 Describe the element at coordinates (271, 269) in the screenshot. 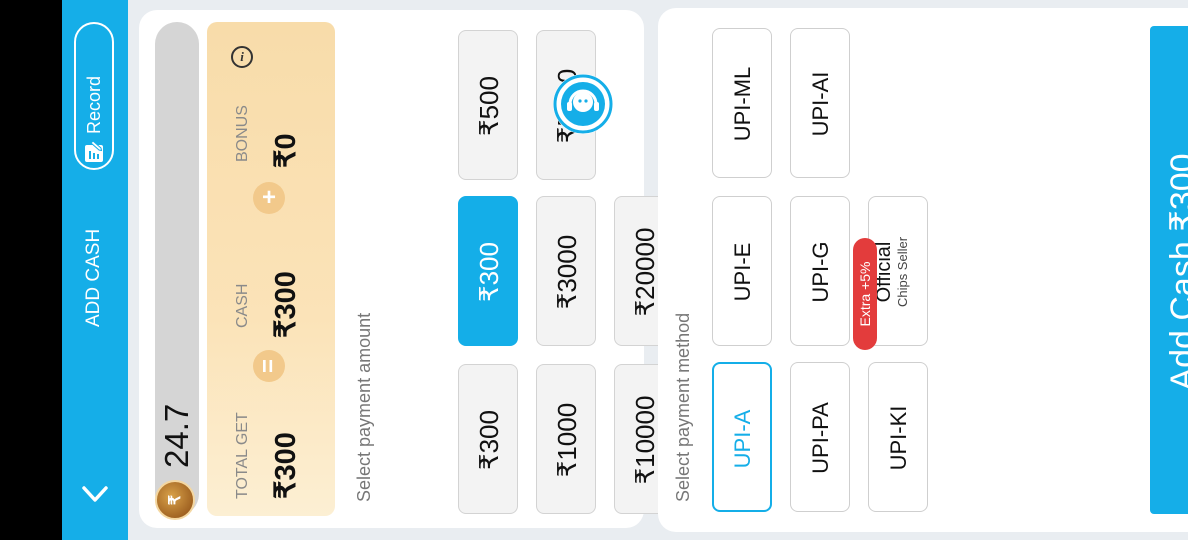

I see `summary-panel: i TOTAL GET ₹300 = CASH ₹300 + BONUS ₹0` at that location.